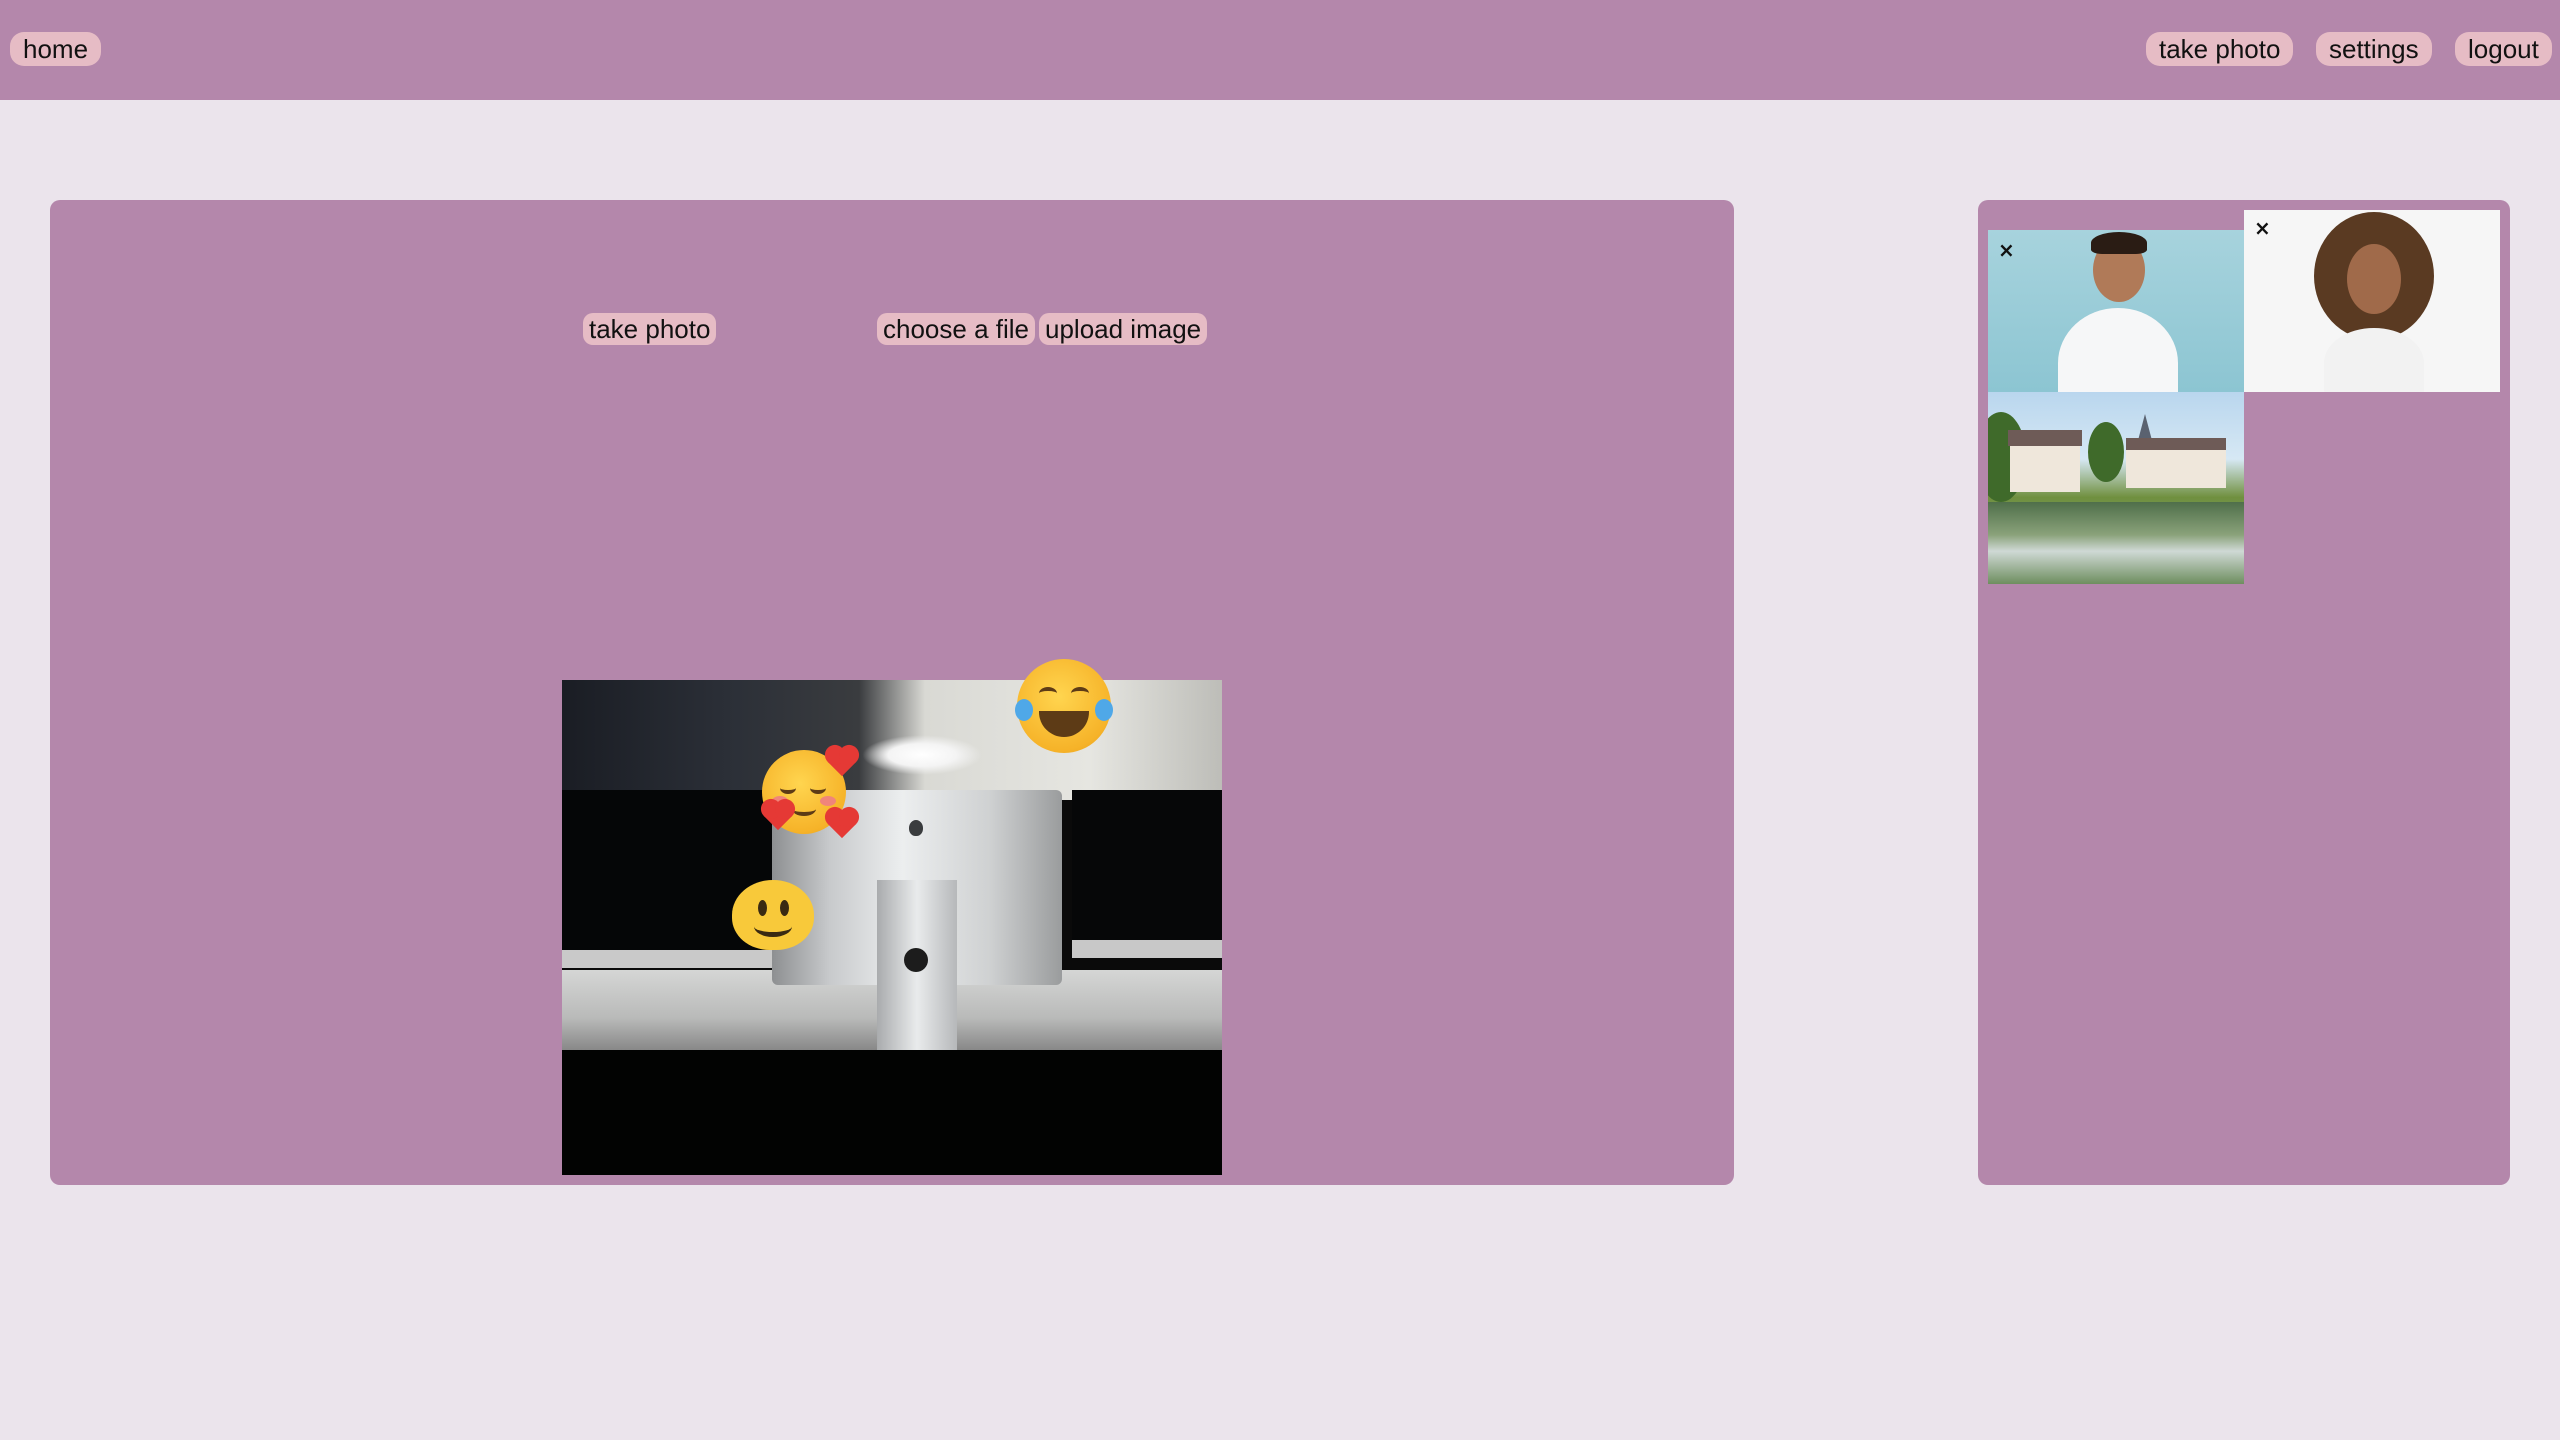  What do you see at coordinates (2374, 279) in the screenshot?
I see `thumbnail-head` at bounding box center [2374, 279].